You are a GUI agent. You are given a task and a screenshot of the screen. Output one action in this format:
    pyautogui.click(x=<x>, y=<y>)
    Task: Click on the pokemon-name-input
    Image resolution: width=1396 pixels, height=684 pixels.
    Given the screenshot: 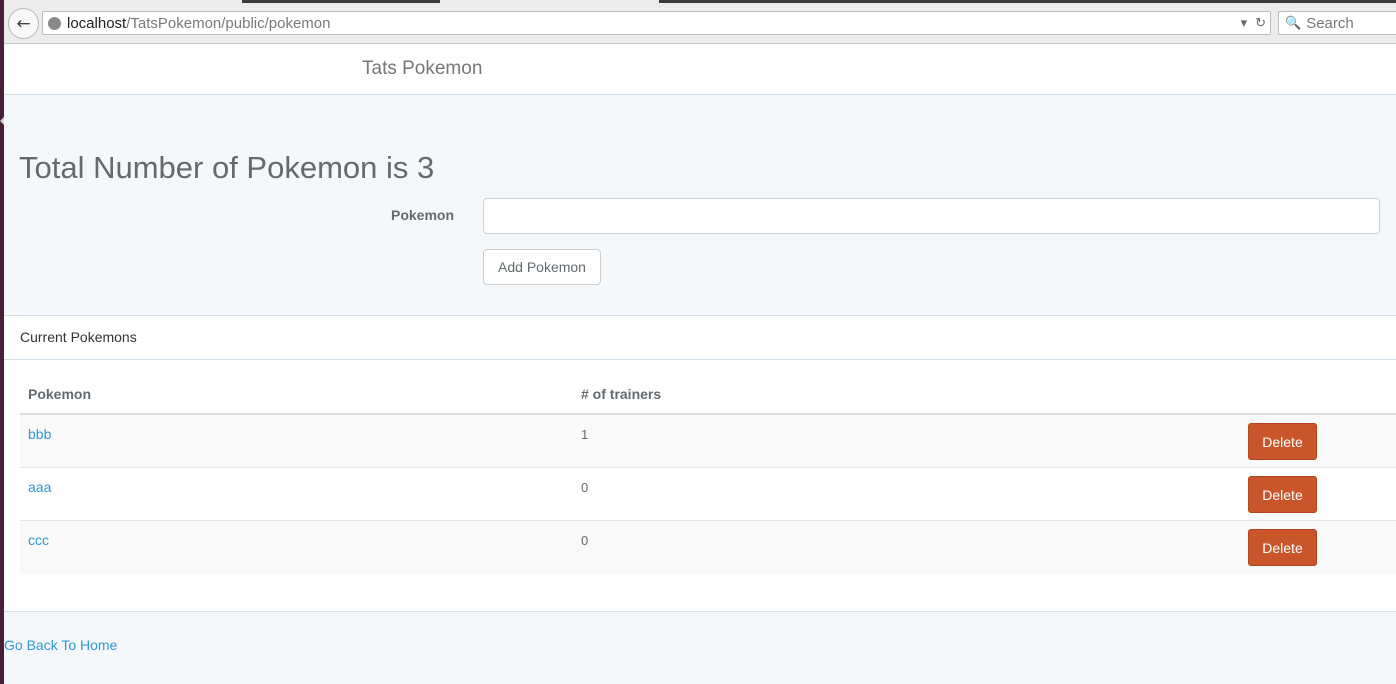 What is the action you would take?
    pyautogui.click(x=931, y=216)
    